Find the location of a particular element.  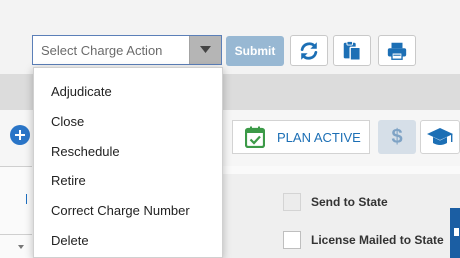

paste-button is located at coordinates (352, 50).